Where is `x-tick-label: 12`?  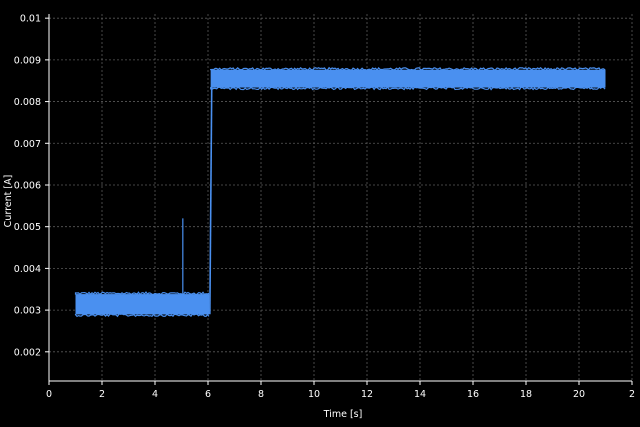 x-tick-label: 12 is located at coordinates (367, 394).